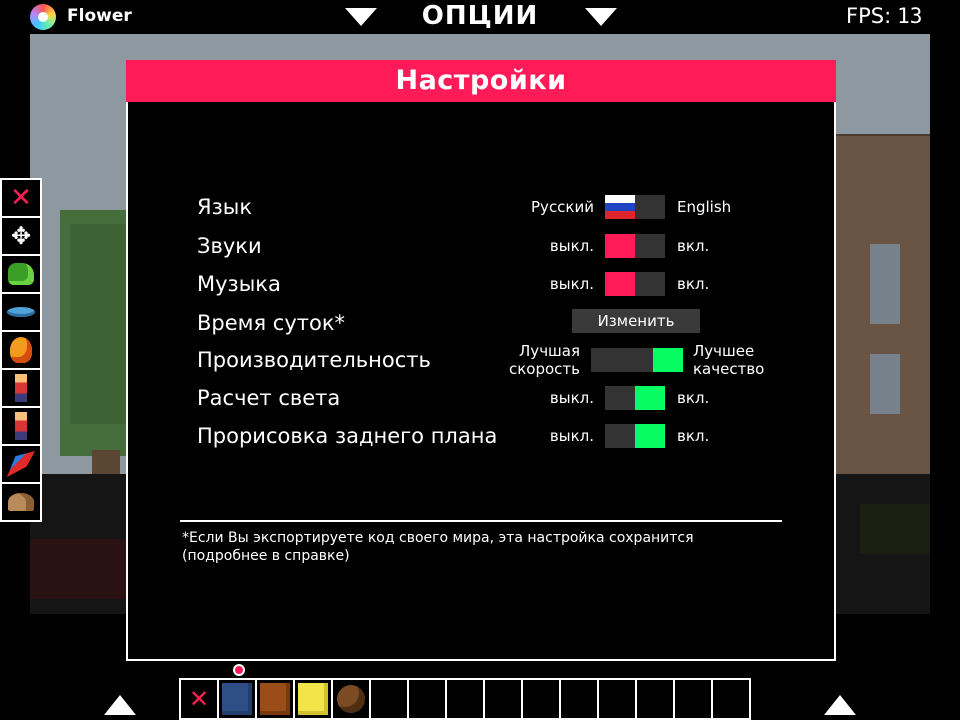  Describe the element at coordinates (637, 360) in the screenshot. I see `performance-toggle` at that location.